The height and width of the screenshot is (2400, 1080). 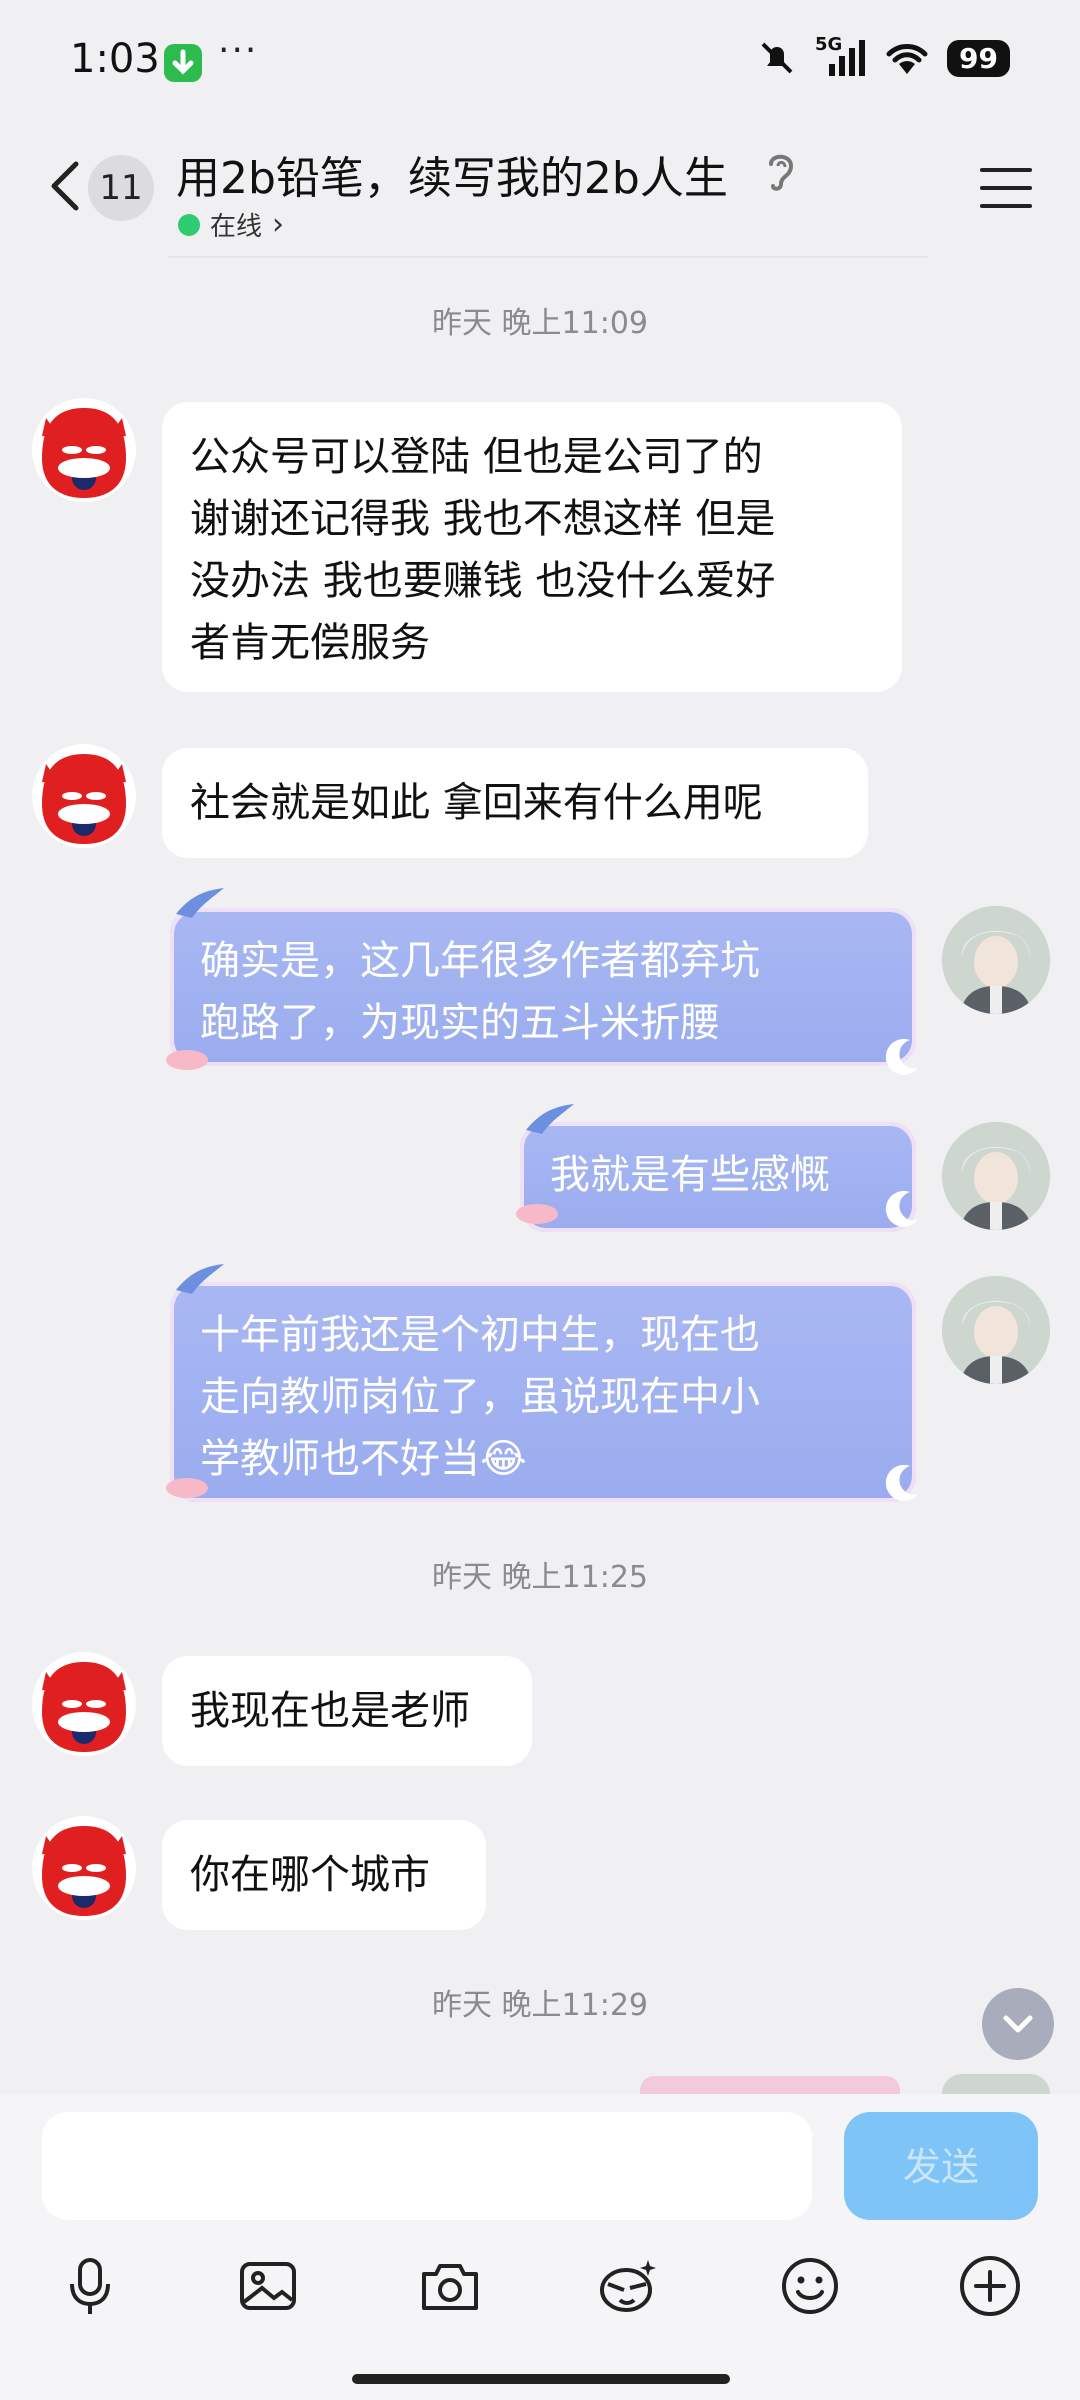 I want to click on timestamp: 昨天 晚上11:29, so click(x=540, y=2005).